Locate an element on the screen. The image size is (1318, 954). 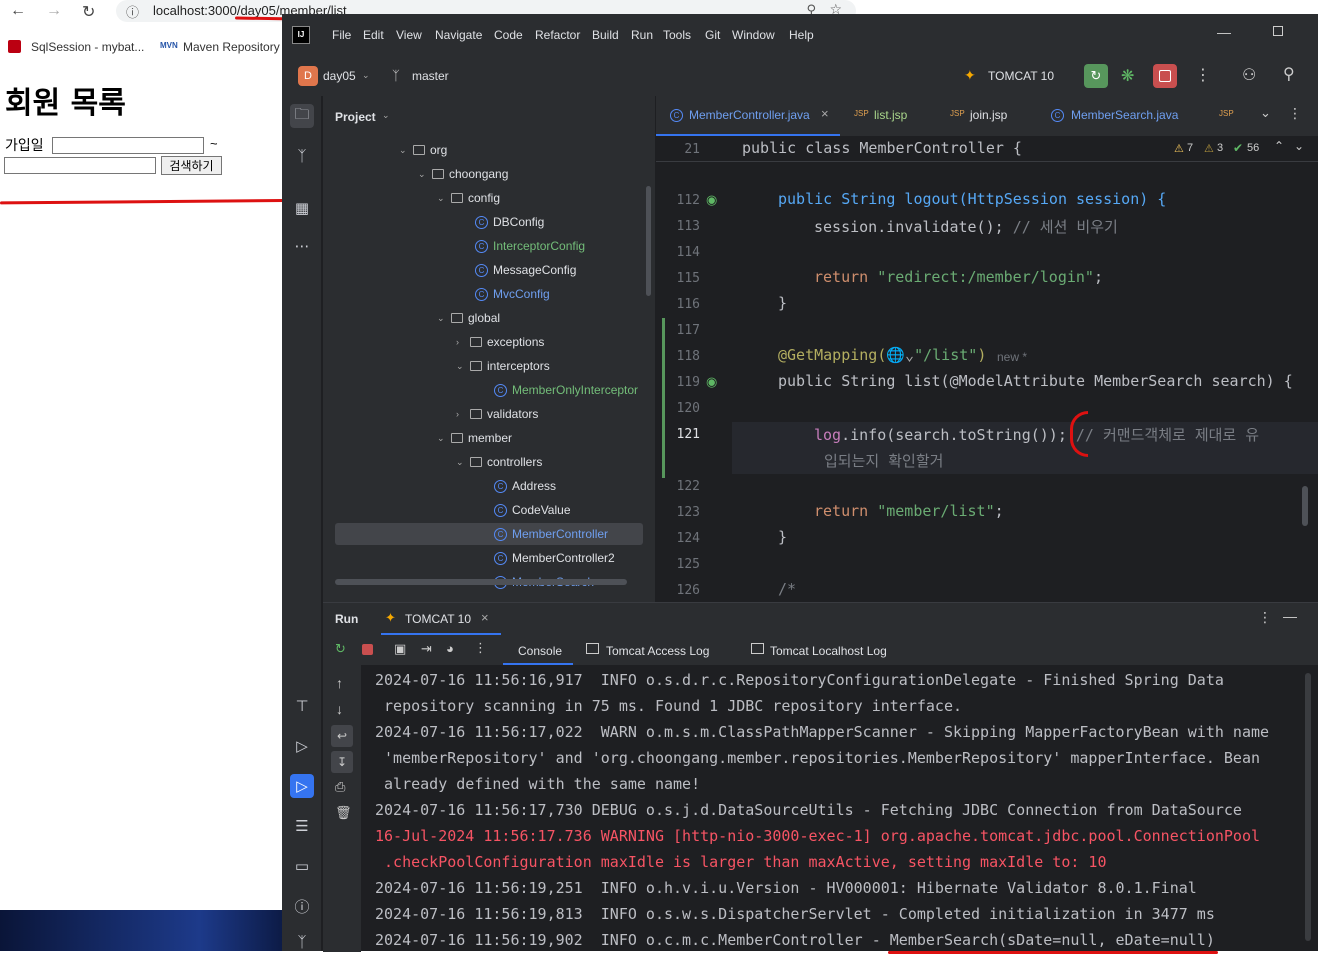
tab-membersearch: MemberSearch.java is located at coordinates (1124, 115).